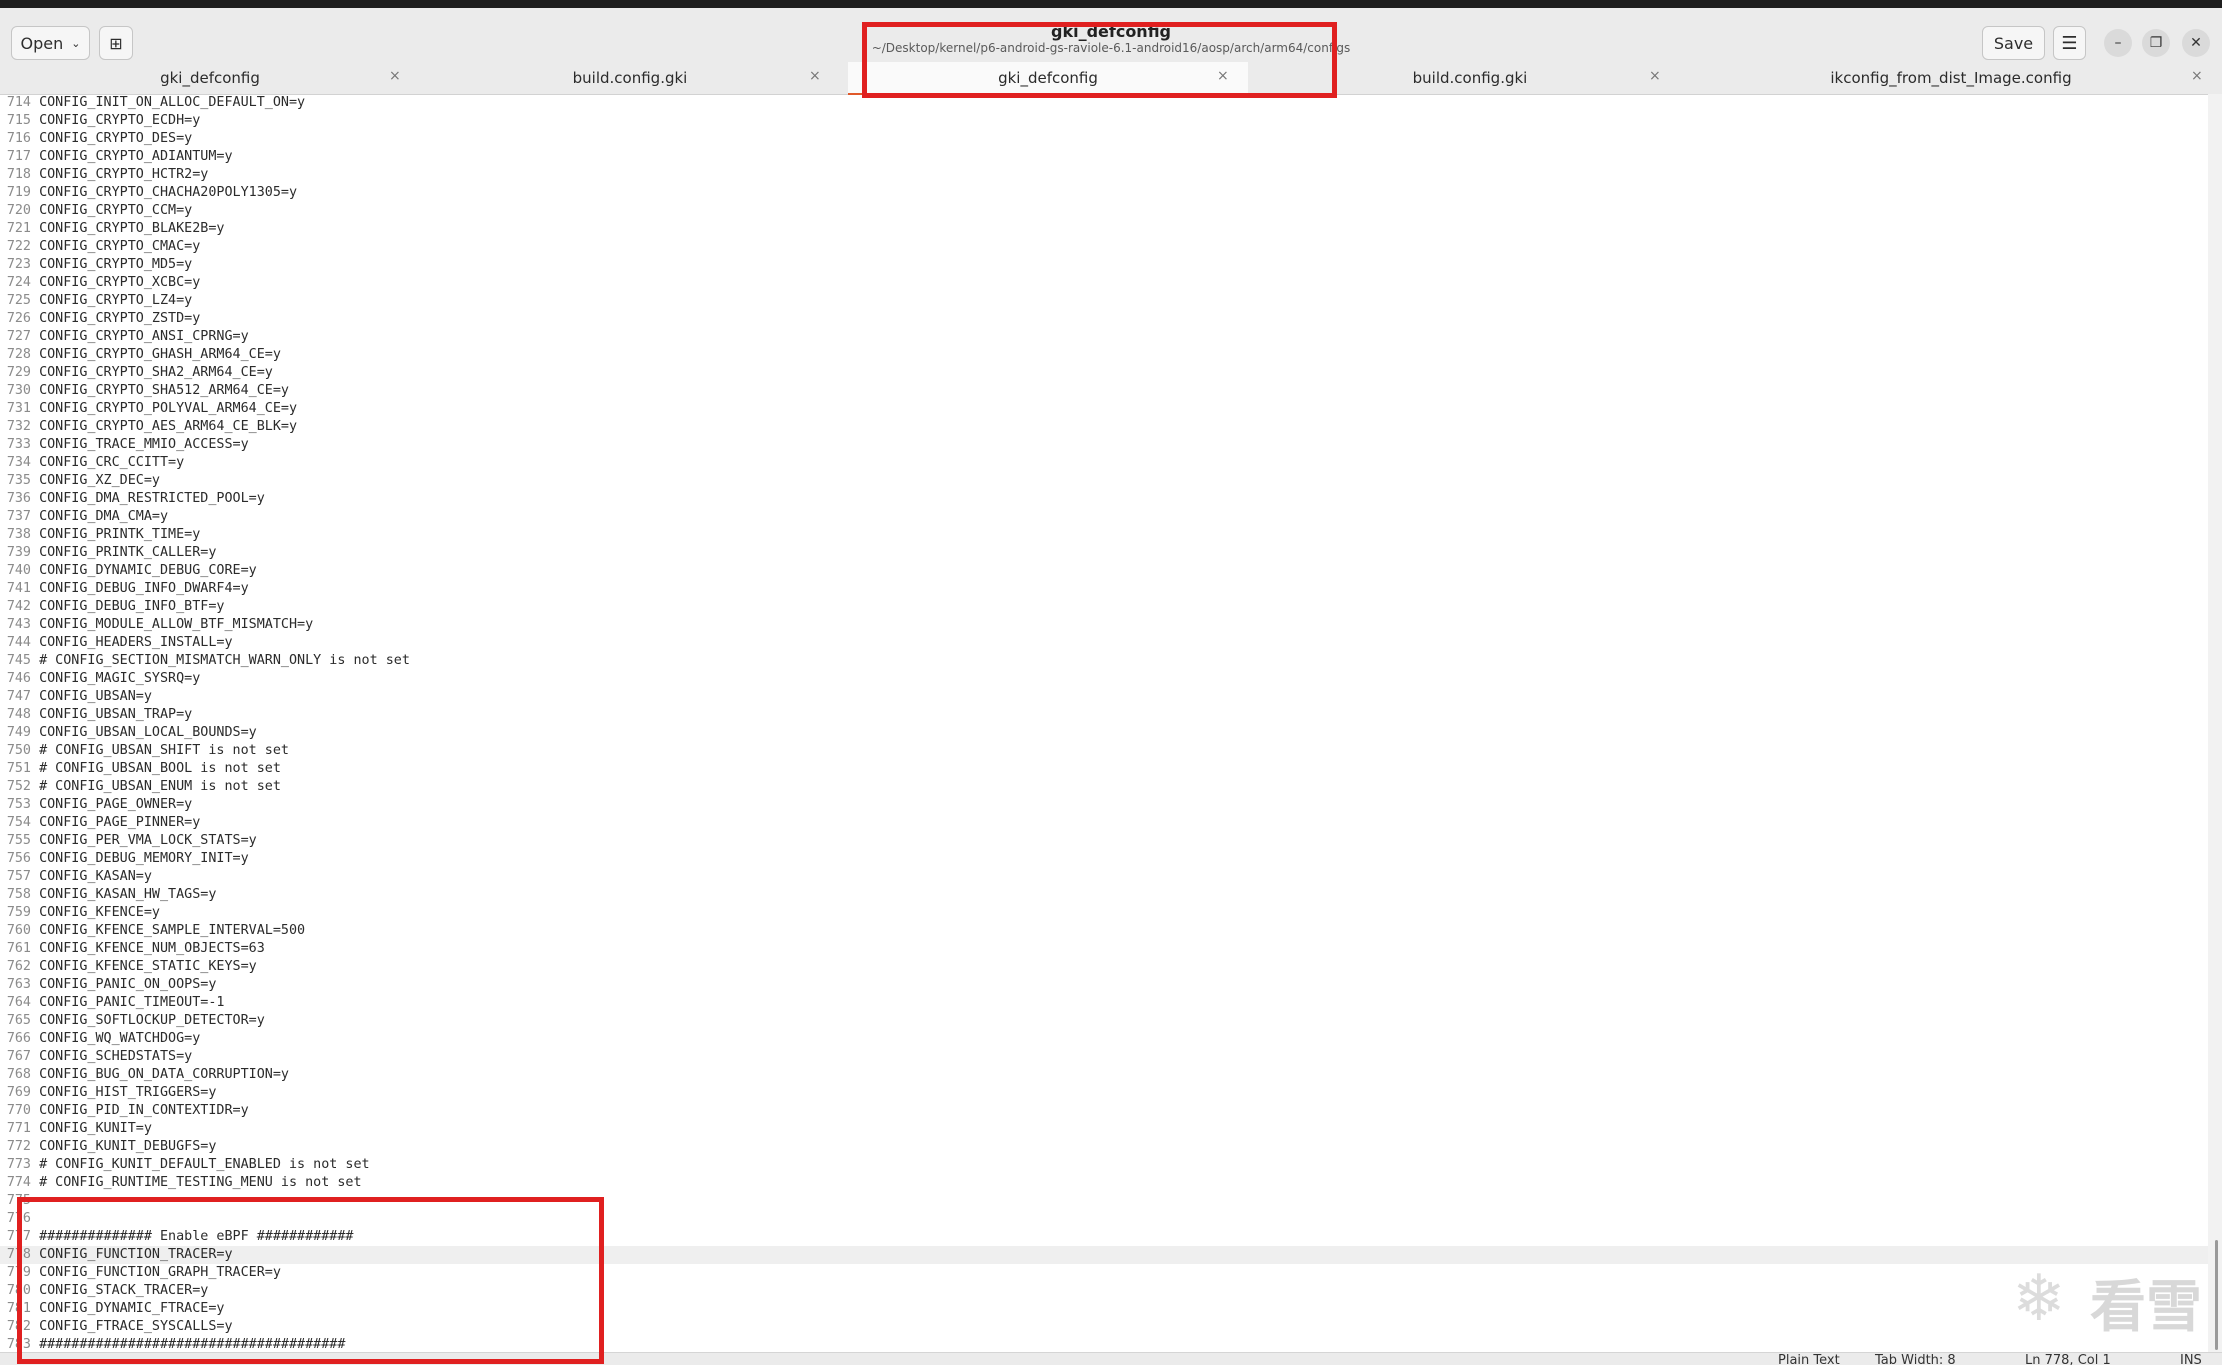  I want to click on line-text: CONFIG_MAGIC_SYSRQ=y, so click(120, 678).